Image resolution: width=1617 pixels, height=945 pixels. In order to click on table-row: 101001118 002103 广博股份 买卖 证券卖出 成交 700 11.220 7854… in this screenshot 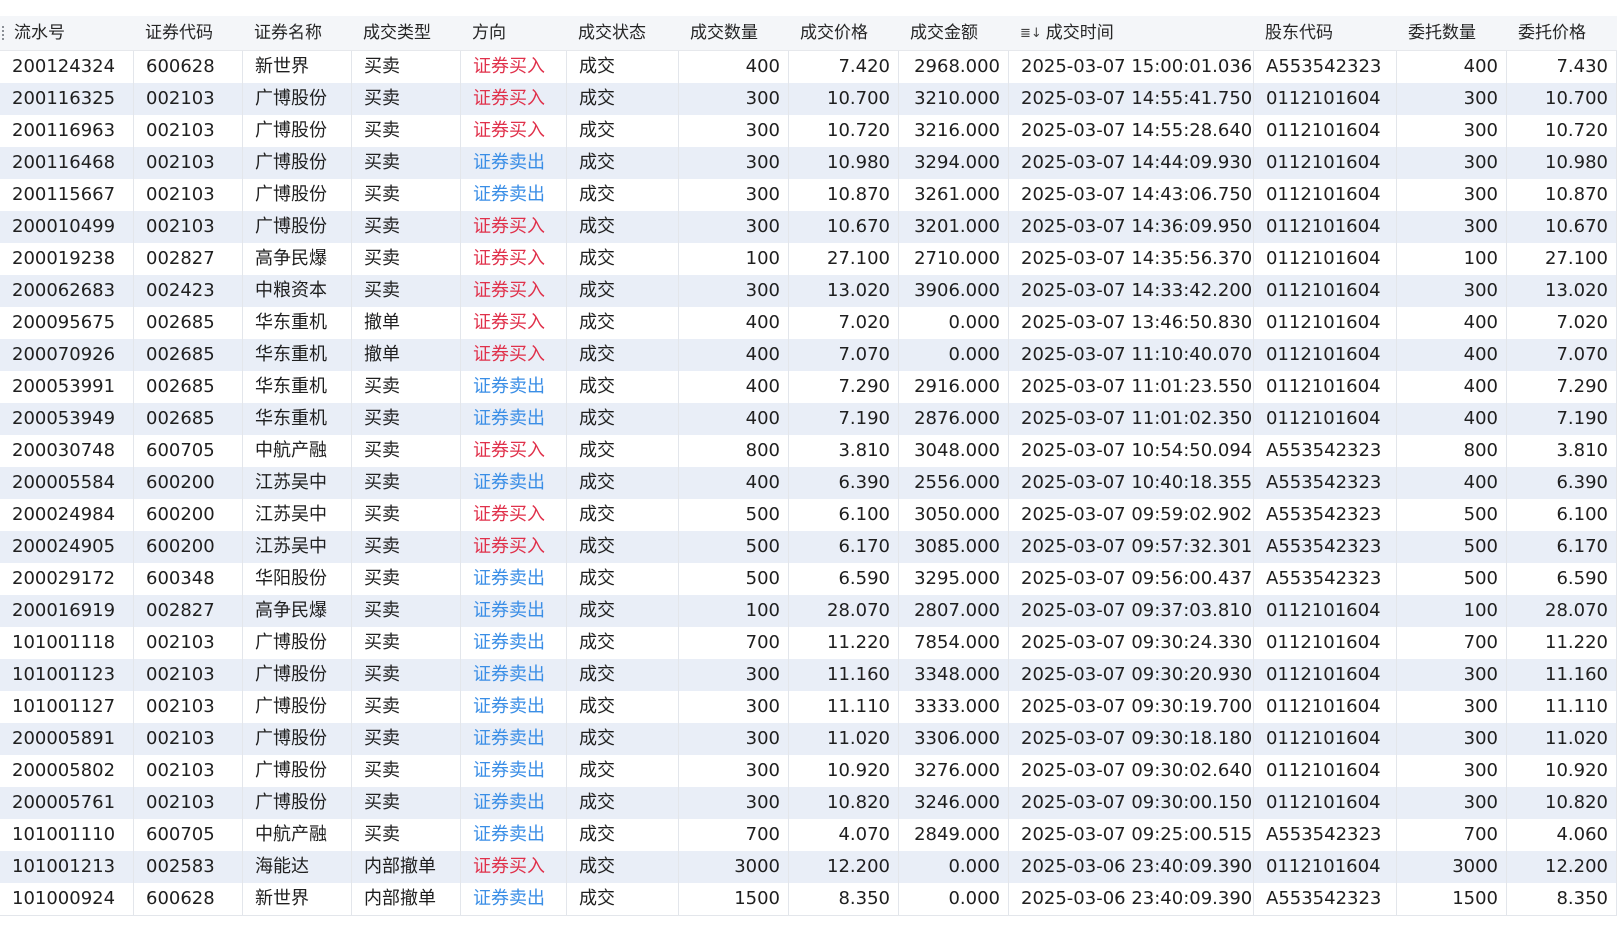, I will do `click(808, 643)`.